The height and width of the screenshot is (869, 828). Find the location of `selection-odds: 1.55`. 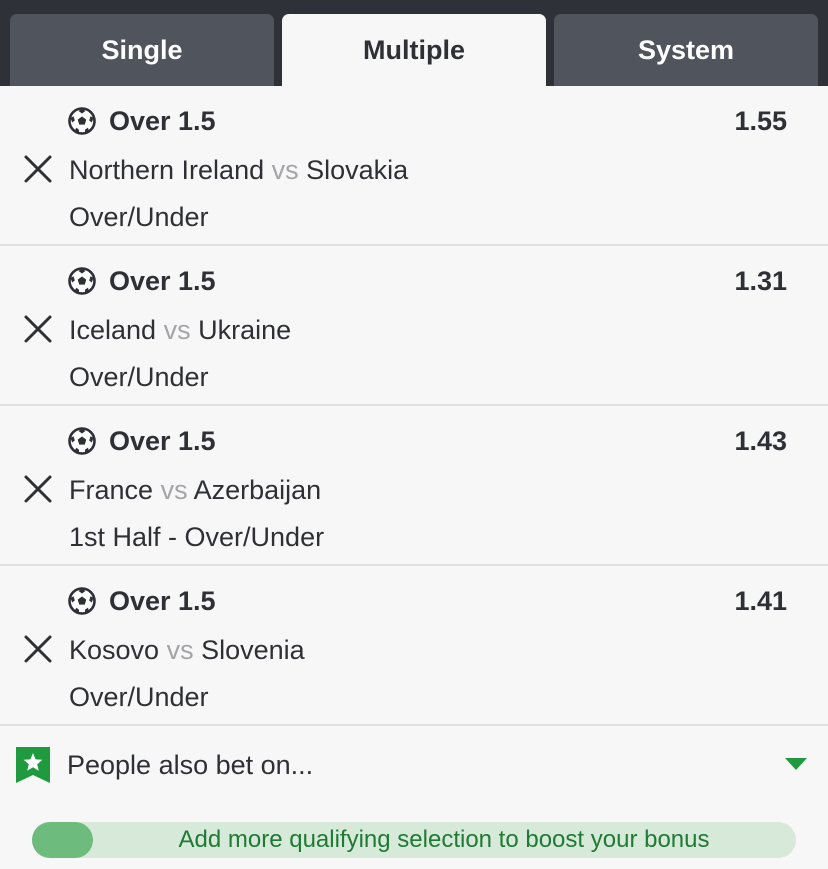

selection-odds: 1.55 is located at coordinates (760, 121).